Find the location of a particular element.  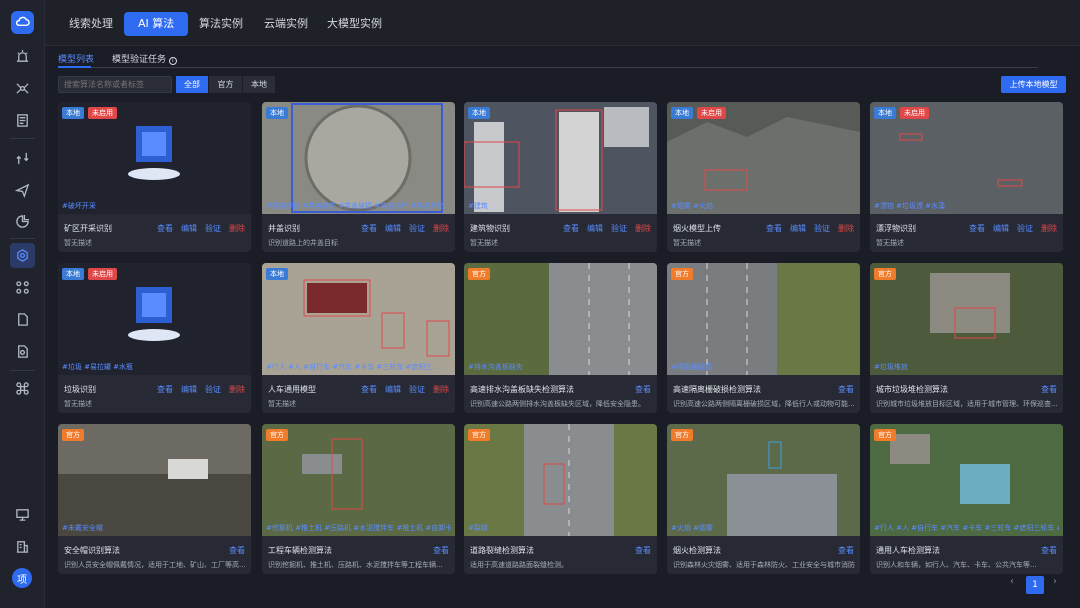

command-icon is located at coordinates (22, 388).